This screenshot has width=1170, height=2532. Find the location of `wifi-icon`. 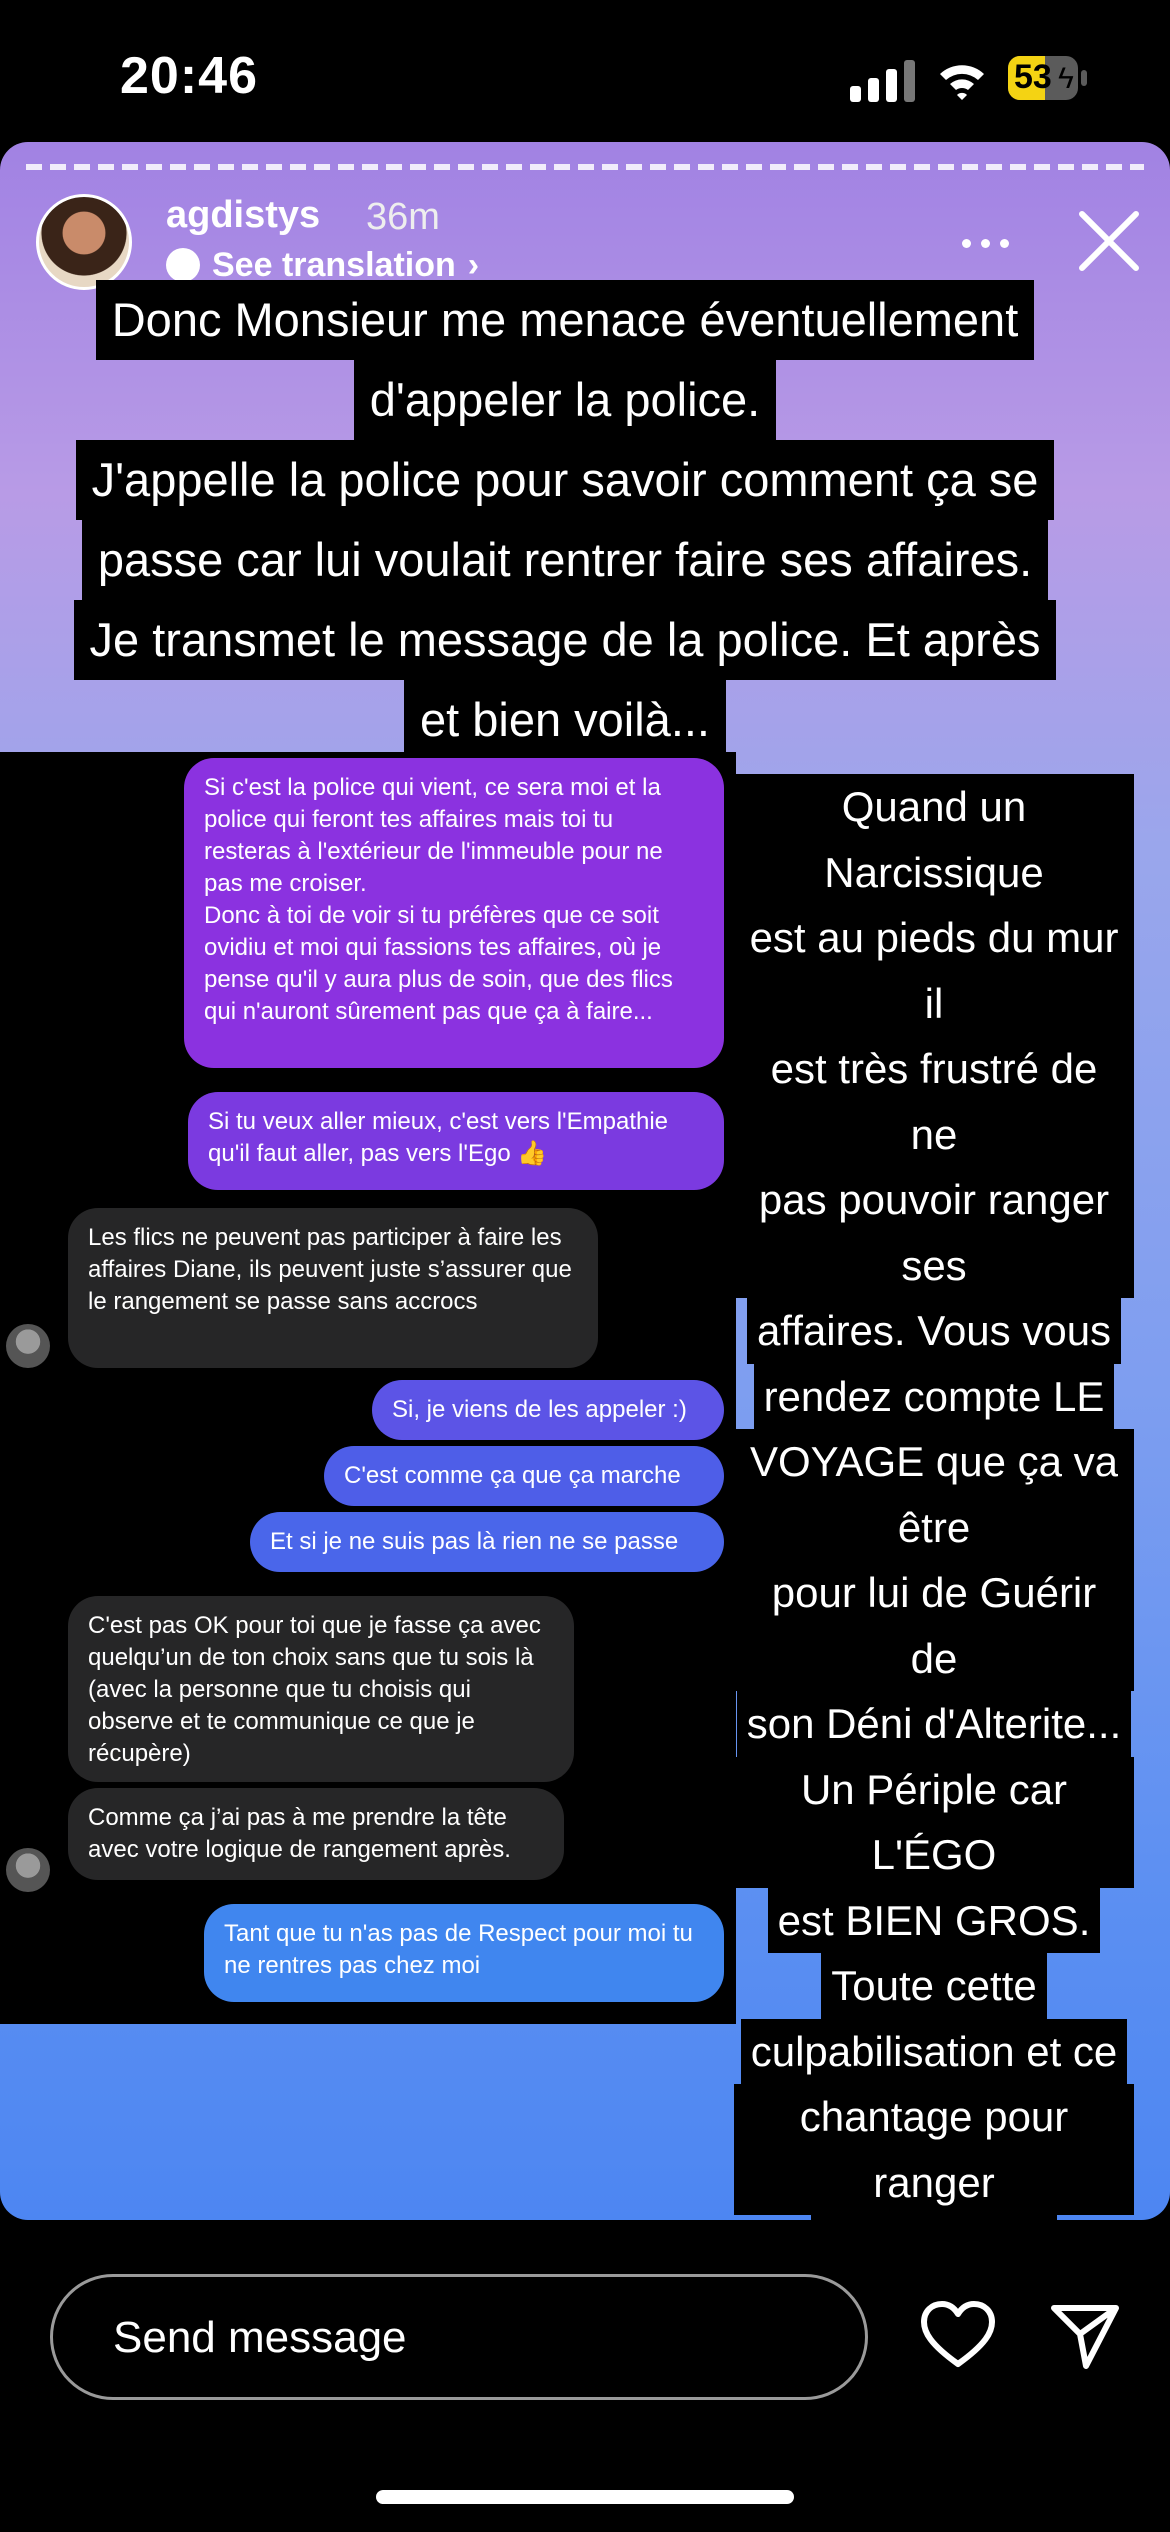

wifi-icon is located at coordinates (962, 82).